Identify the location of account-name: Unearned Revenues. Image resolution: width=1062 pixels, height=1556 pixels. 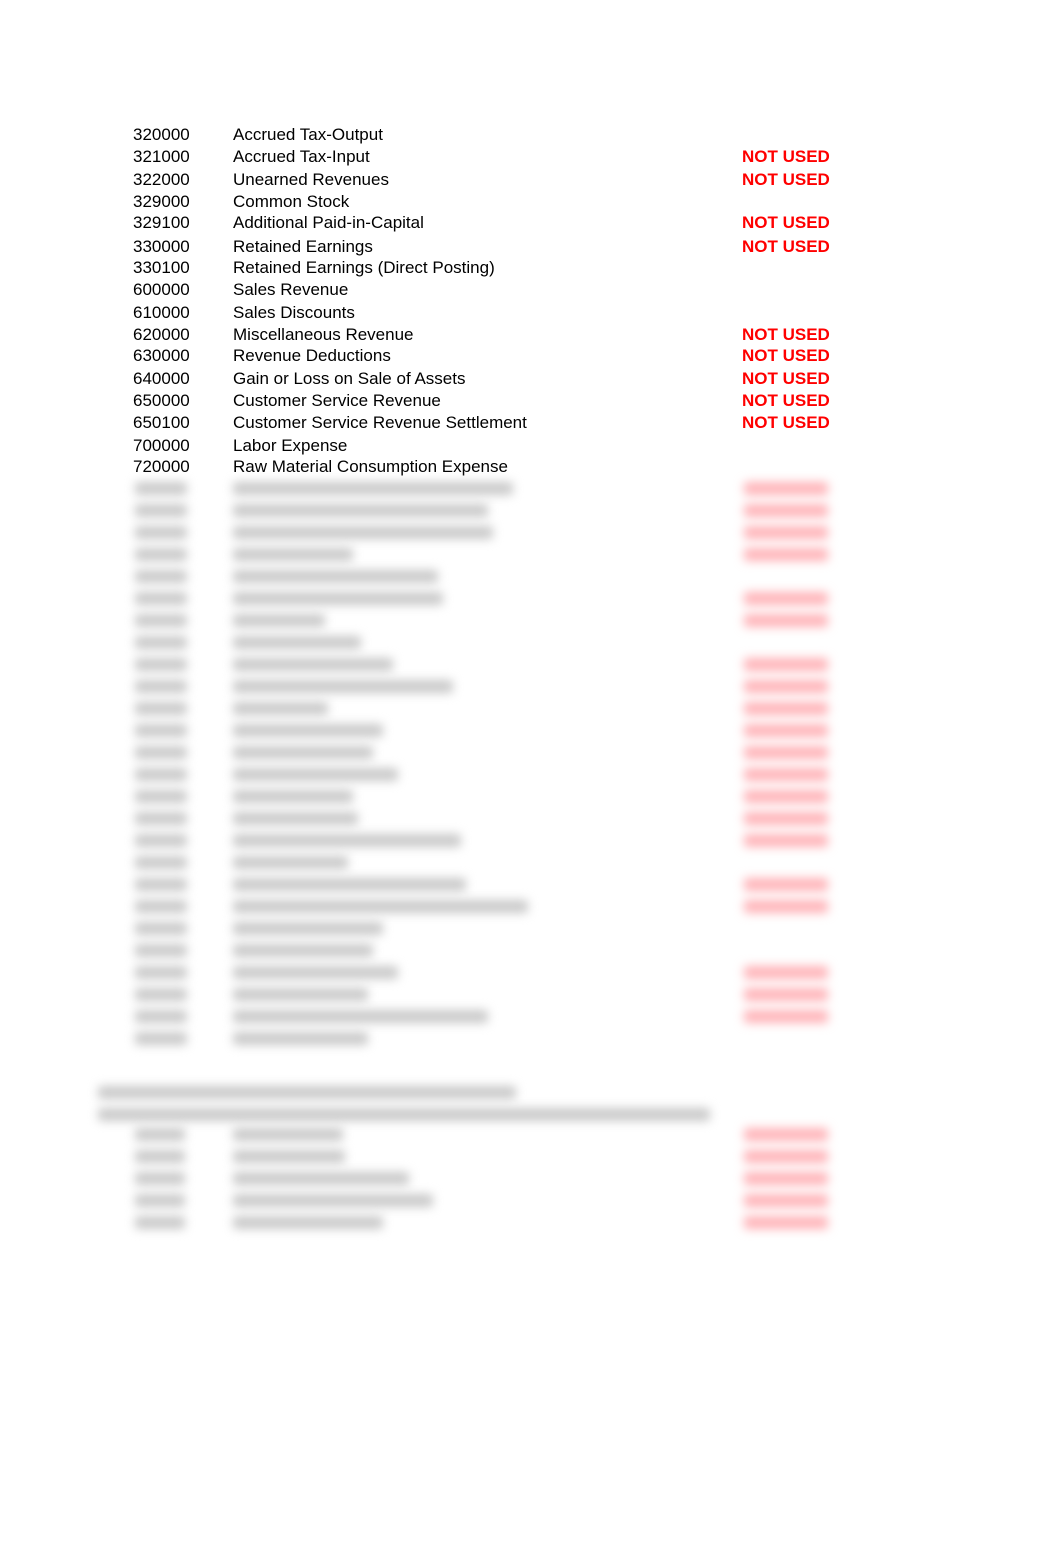
(311, 179).